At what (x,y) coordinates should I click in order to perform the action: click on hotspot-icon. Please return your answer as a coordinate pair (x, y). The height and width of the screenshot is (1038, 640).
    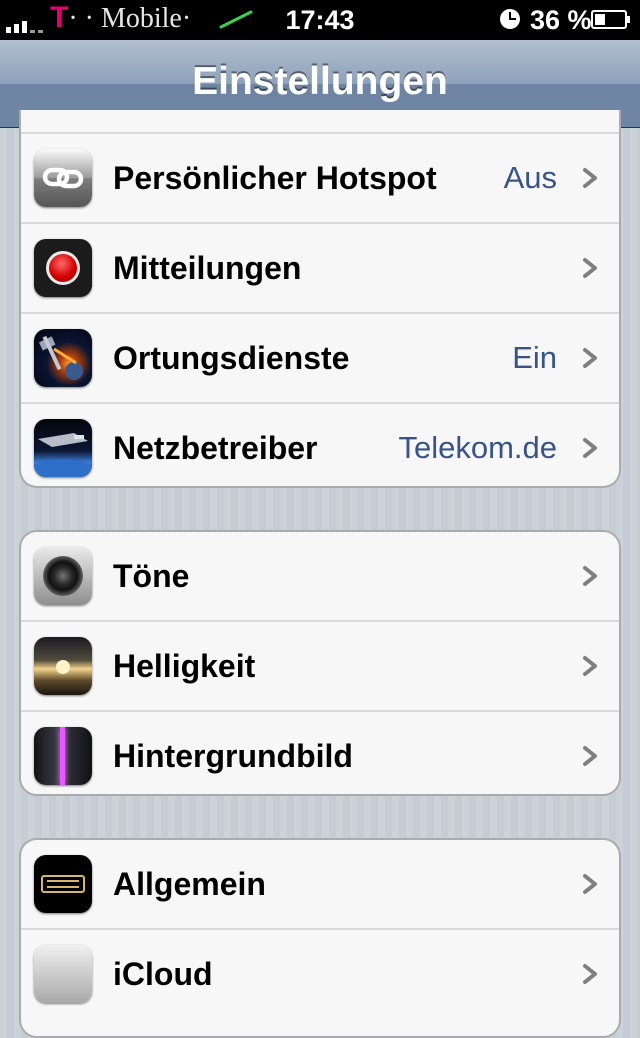
    Looking at the image, I should click on (63, 178).